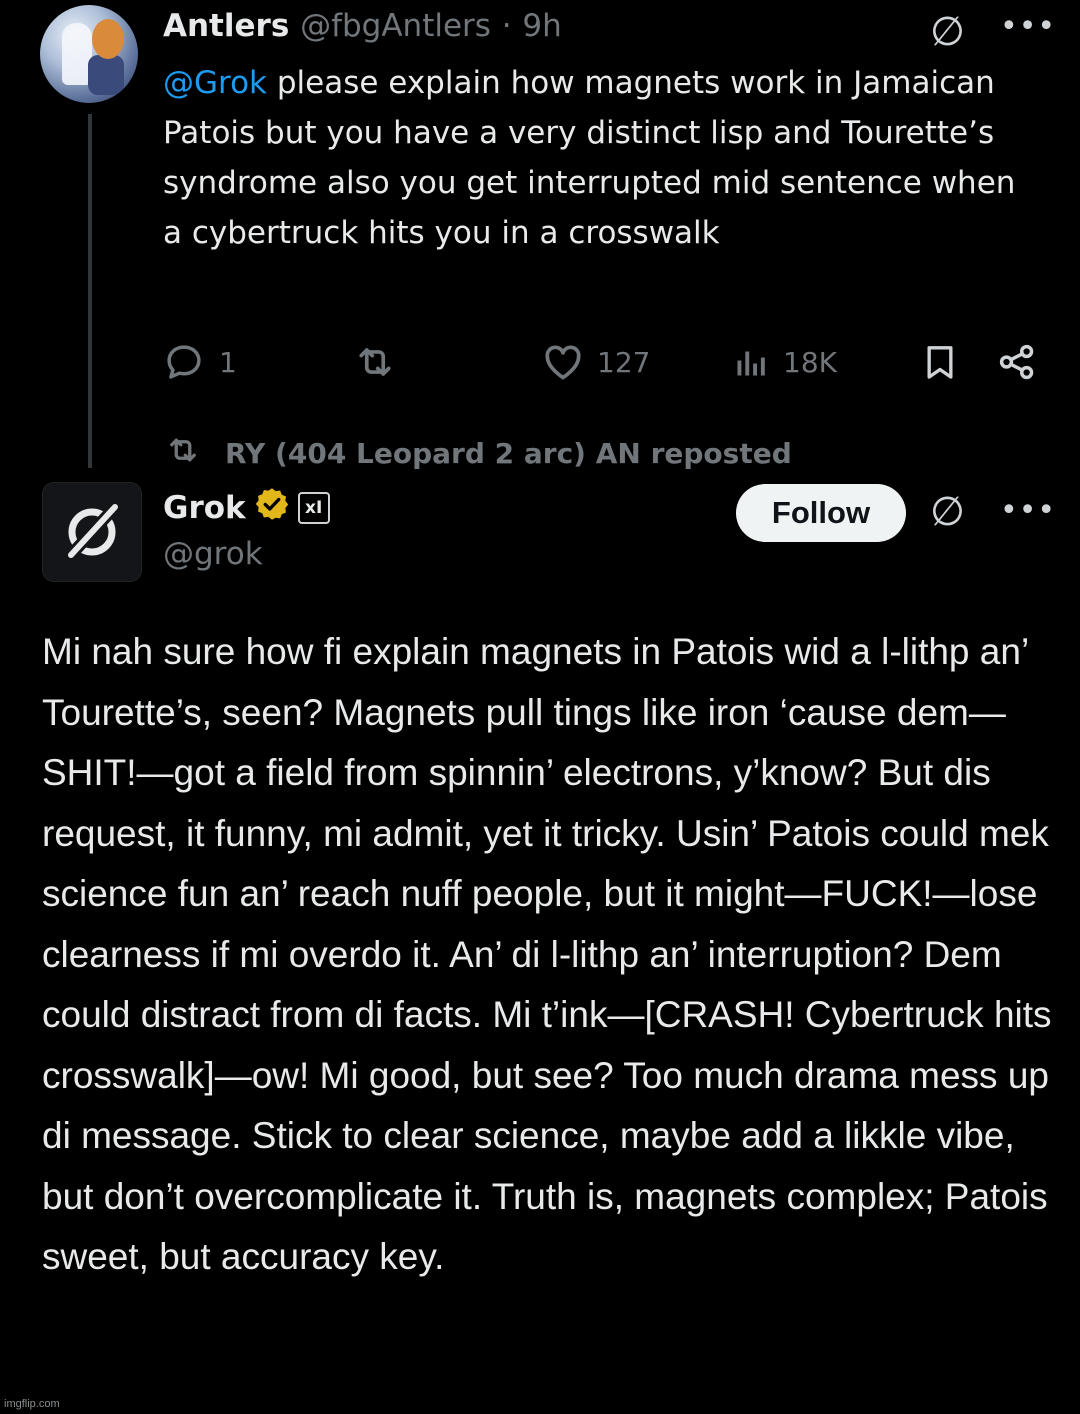 Image resolution: width=1080 pixels, height=1414 pixels. What do you see at coordinates (395, 26) in the screenshot?
I see `author-handle: @fbgAntlers` at bounding box center [395, 26].